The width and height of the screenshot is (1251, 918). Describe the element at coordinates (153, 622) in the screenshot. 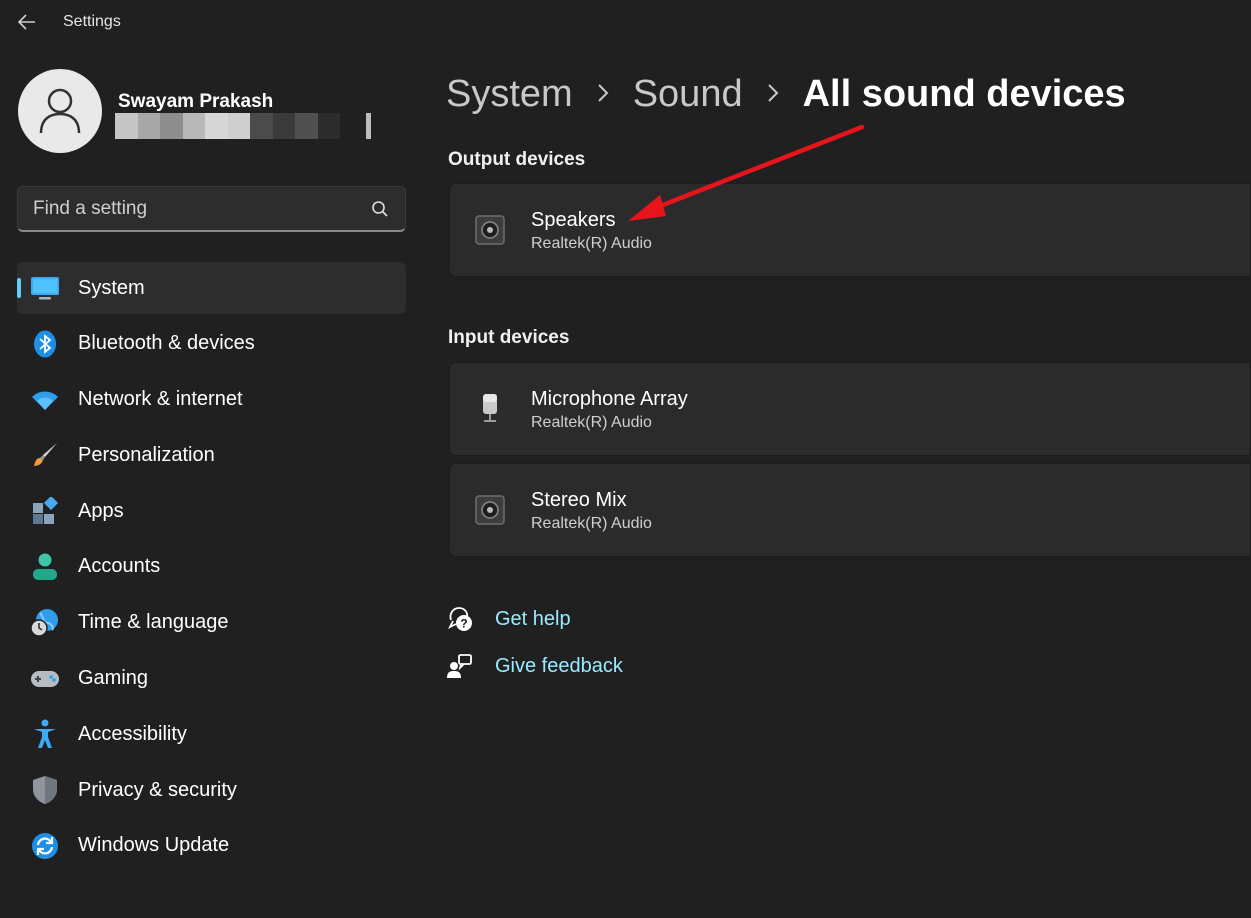

I see `sidebar-item-label: Time & language` at that location.